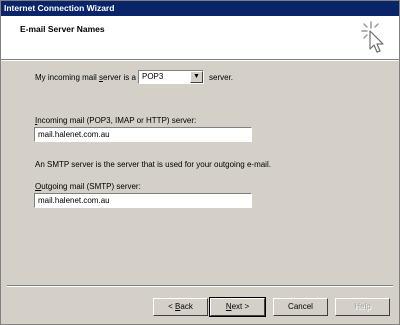  Describe the element at coordinates (200, 37) in the screenshot. I see `wizard-header: E-mail Server Names` at that location.